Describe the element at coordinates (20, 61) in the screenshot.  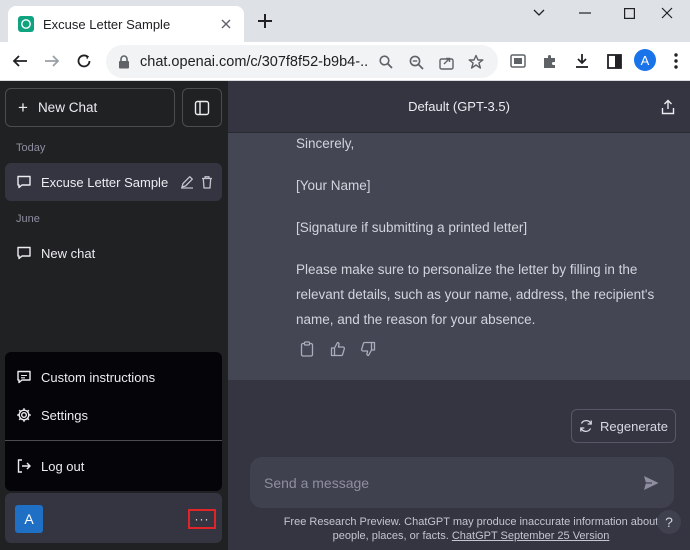
I see `back-arrow-icon` at that location.